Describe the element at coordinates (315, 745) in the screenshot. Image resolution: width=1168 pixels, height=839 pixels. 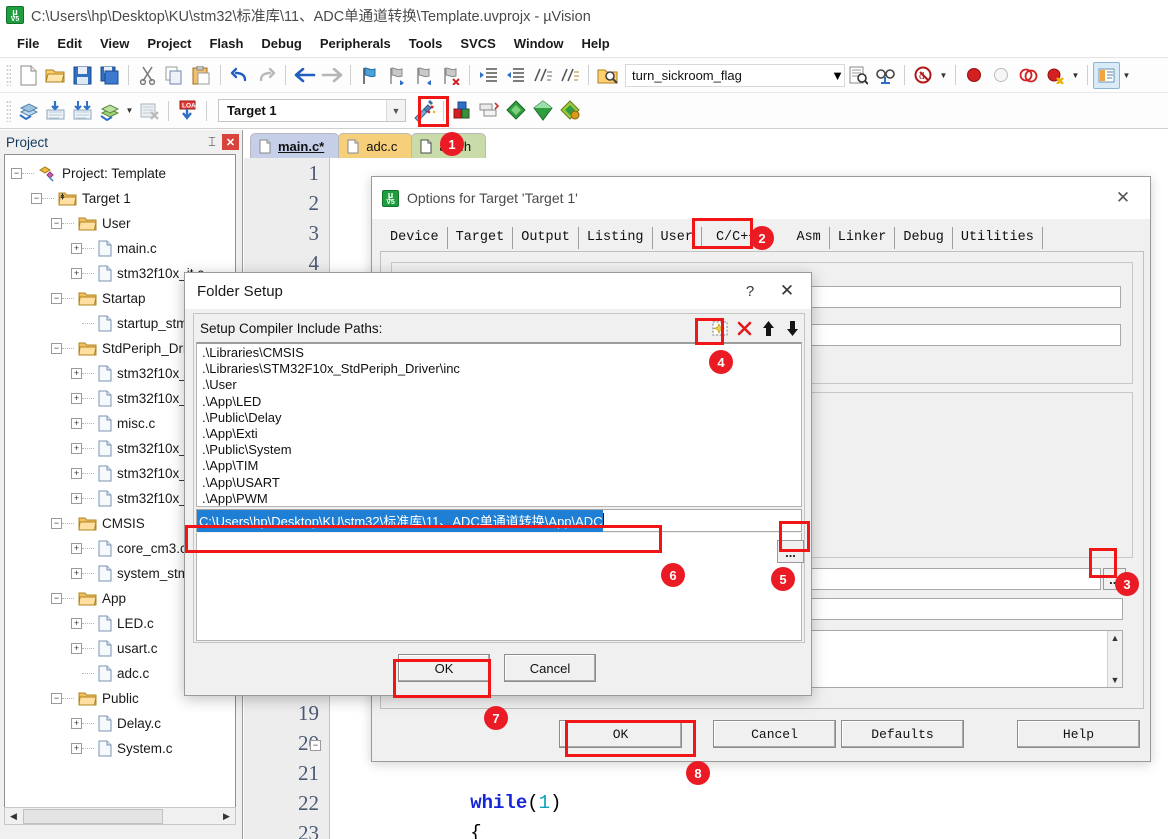
I see `code-fold-toggle: −` at that location.